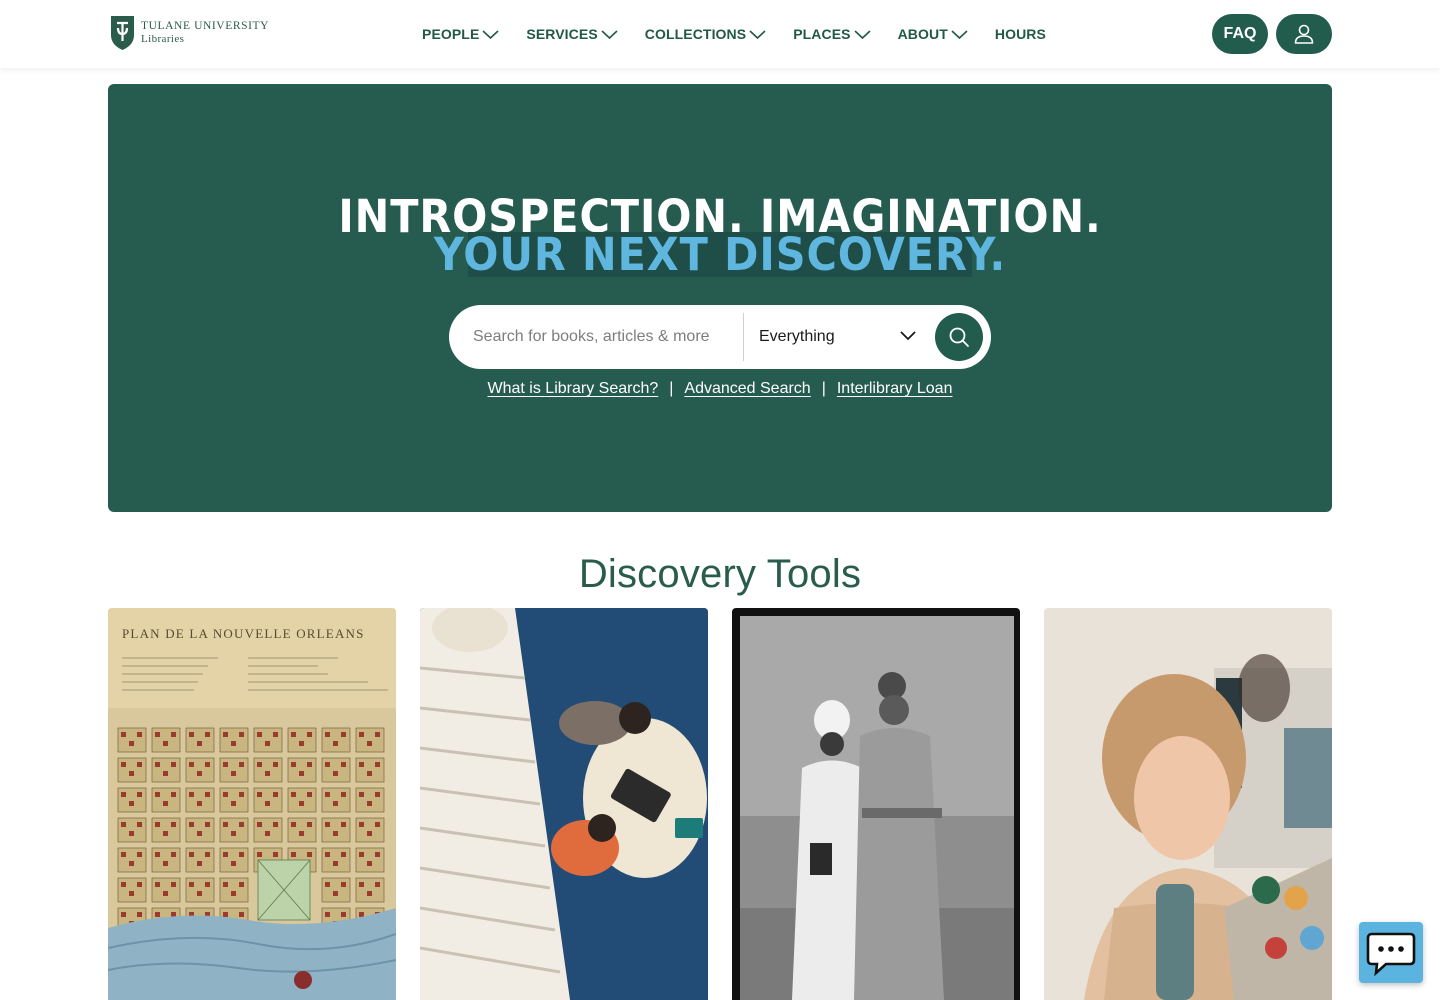 The image size is (1440, 1000). I want to click on nav-label: PEOPLE, so click(451, 34).